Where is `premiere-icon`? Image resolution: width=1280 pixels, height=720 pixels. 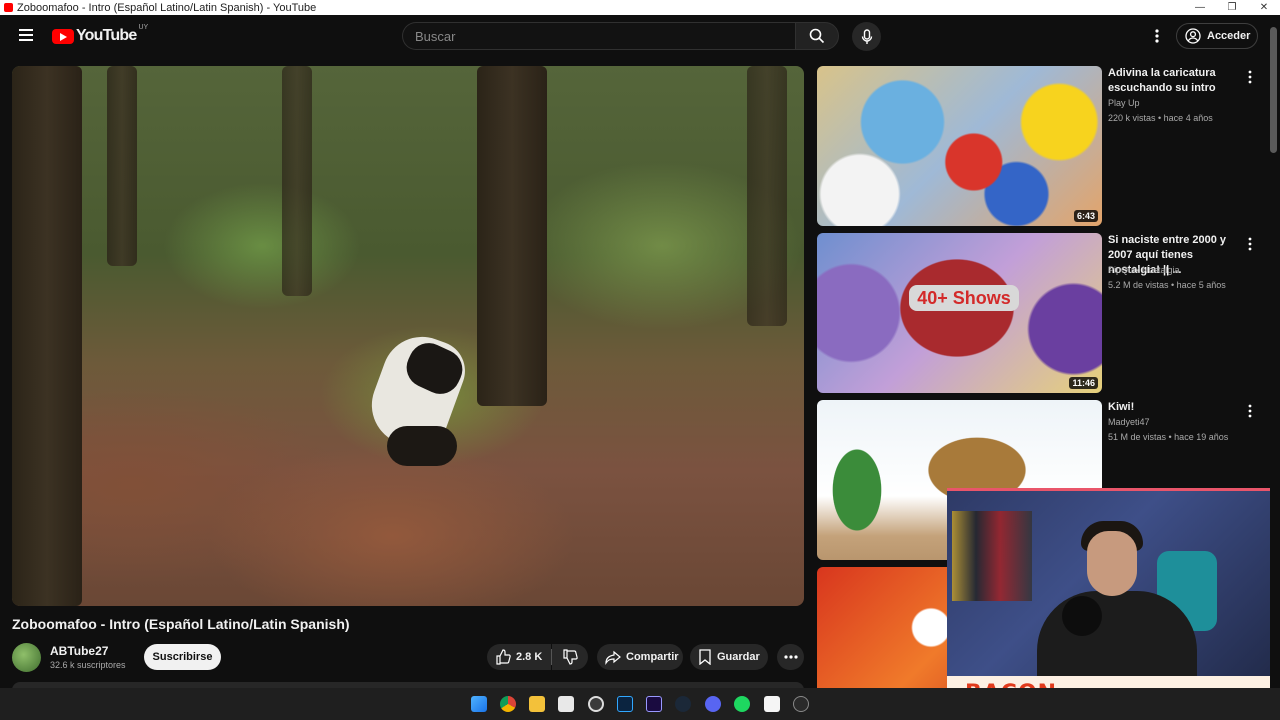 premiere-icon is located at coordinates (654, 704).